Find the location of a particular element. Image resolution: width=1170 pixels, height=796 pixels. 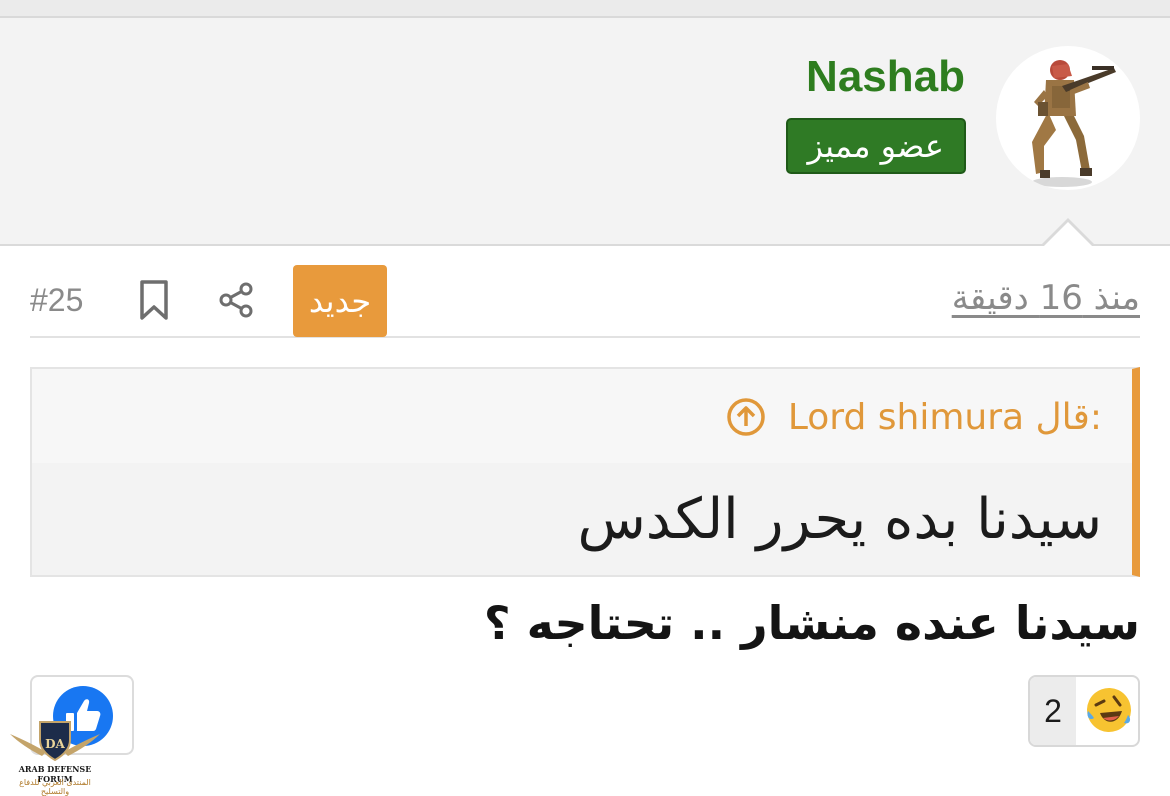

post-meta-row: منذ 16 دقيقة جديد #25 is located at coordinates (585, 301).